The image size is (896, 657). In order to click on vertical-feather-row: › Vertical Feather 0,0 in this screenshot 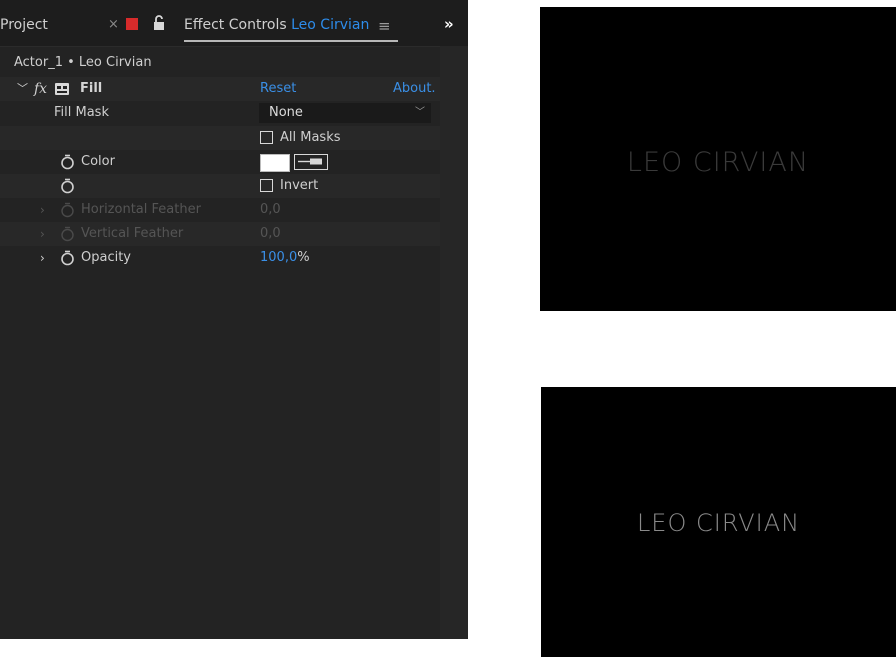, I will do `click(220, 234)`.